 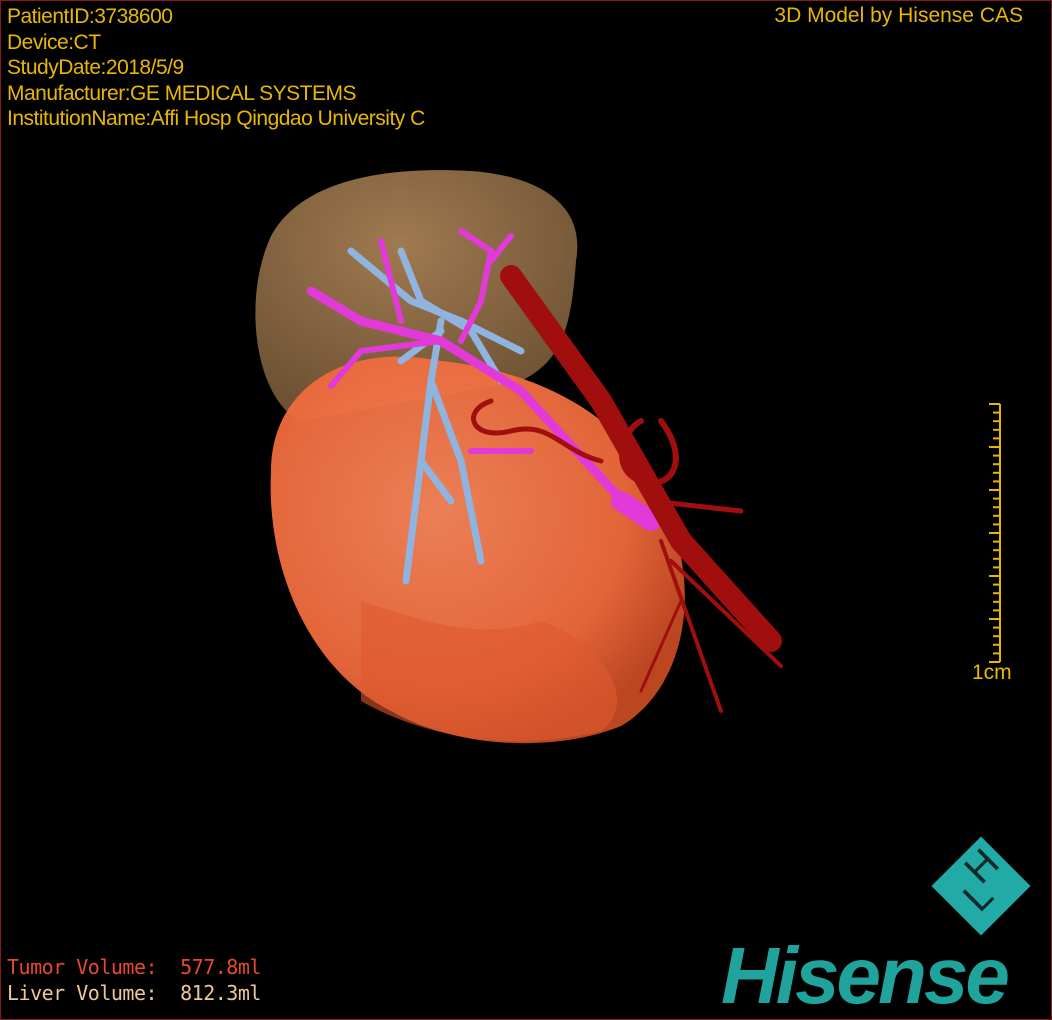 What do you see at coordinates (90, 16) in the screenshot?
I see `patient-id: PatientID:3738600` at bounding box center [90, 16].